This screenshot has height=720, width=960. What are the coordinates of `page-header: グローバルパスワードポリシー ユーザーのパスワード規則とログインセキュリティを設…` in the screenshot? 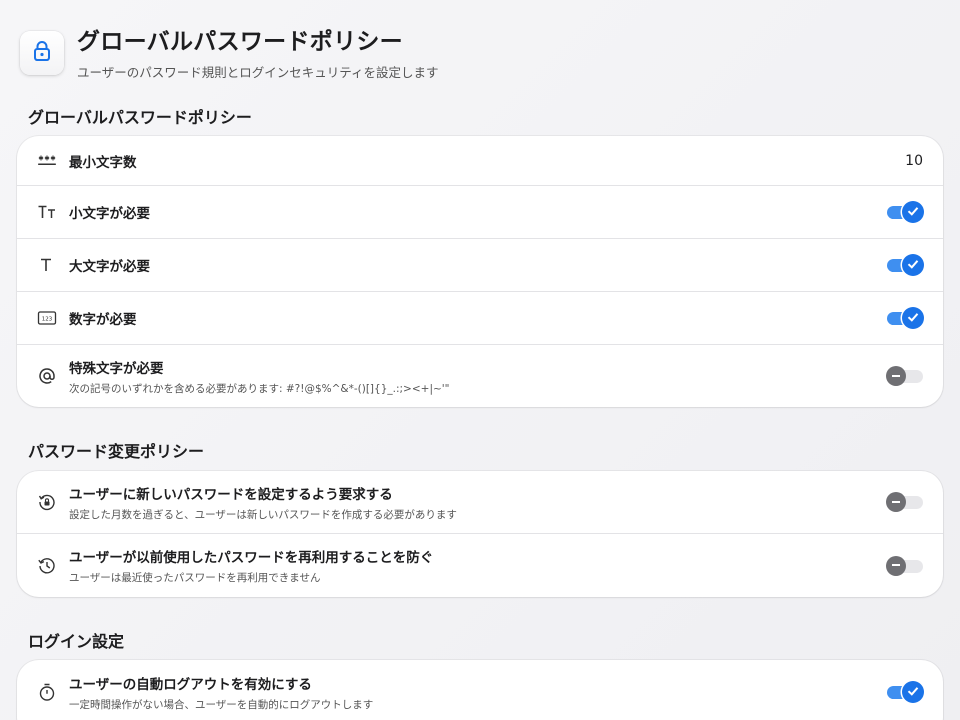 It's located at (229, 54).